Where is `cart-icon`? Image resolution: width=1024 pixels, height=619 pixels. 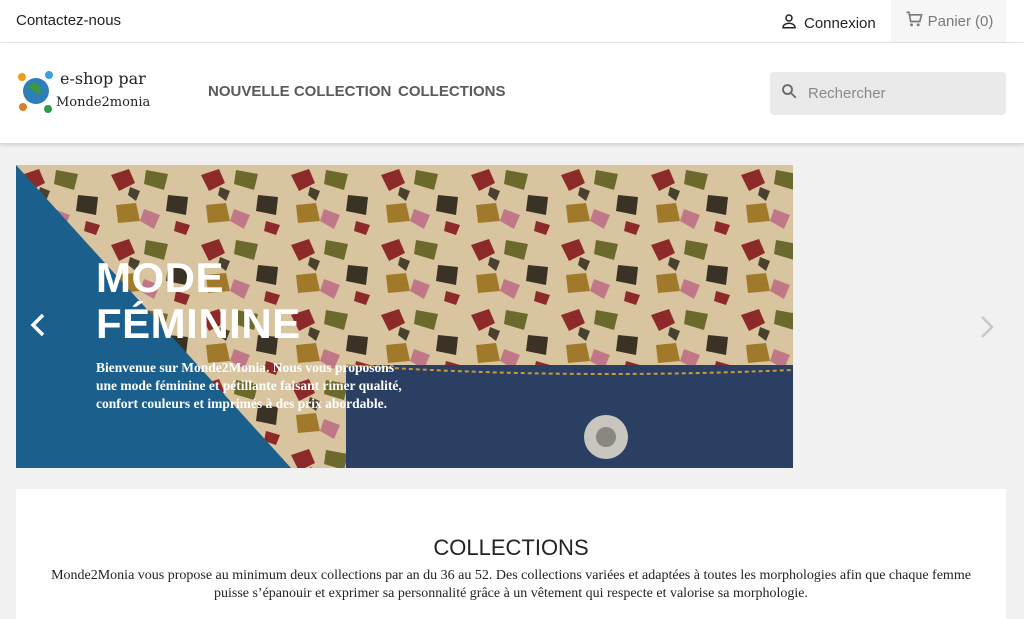
cart-icon is located at coordinates (914, 21).